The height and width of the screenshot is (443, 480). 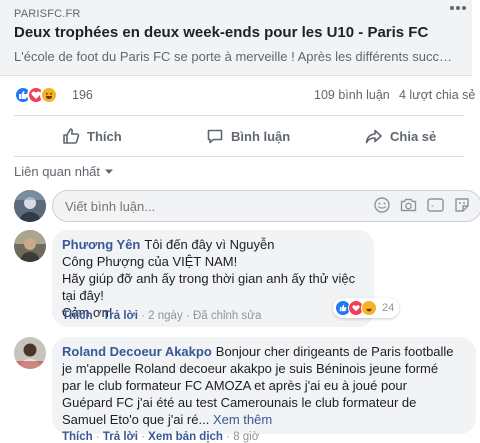 I want to click on comment-button: Bình luận, so click(x=248, y=136).